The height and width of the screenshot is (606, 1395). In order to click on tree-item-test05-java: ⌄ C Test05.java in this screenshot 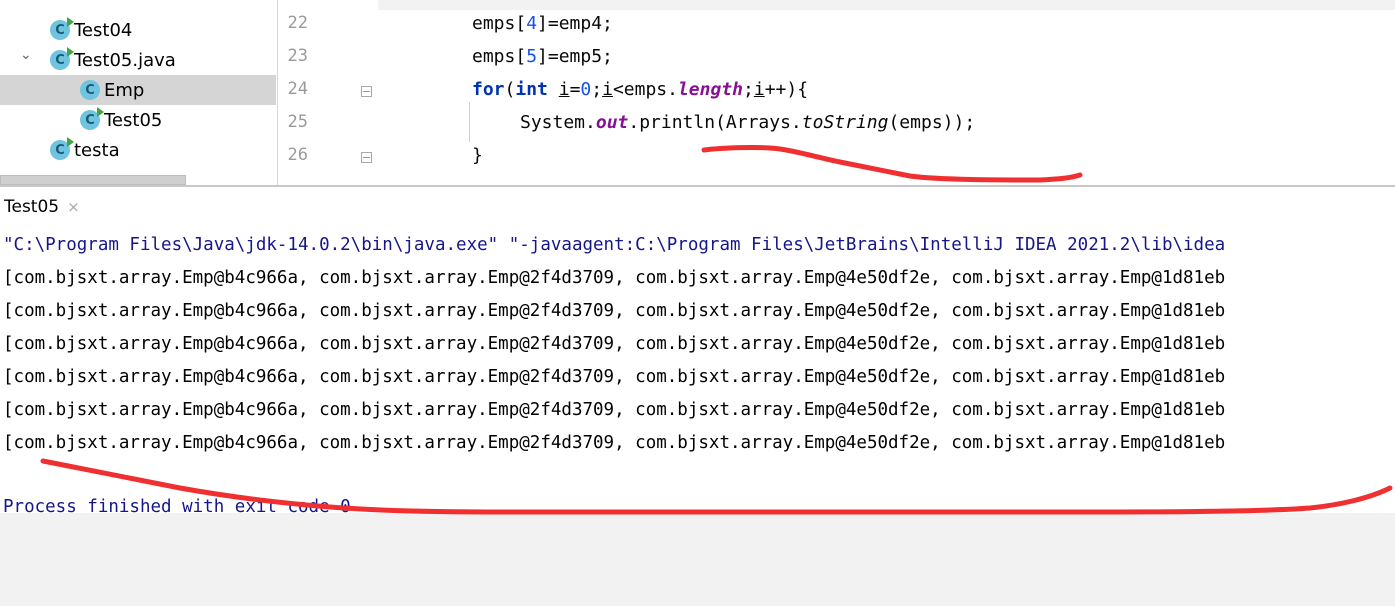, I will do `click(138, 60)`.